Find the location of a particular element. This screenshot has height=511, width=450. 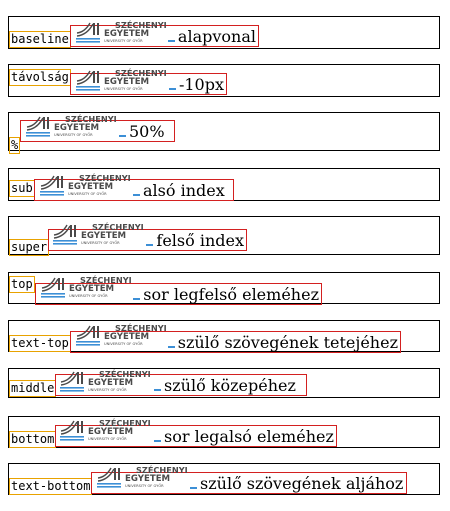

row-label: távolság is located at coordinates (40, 77).